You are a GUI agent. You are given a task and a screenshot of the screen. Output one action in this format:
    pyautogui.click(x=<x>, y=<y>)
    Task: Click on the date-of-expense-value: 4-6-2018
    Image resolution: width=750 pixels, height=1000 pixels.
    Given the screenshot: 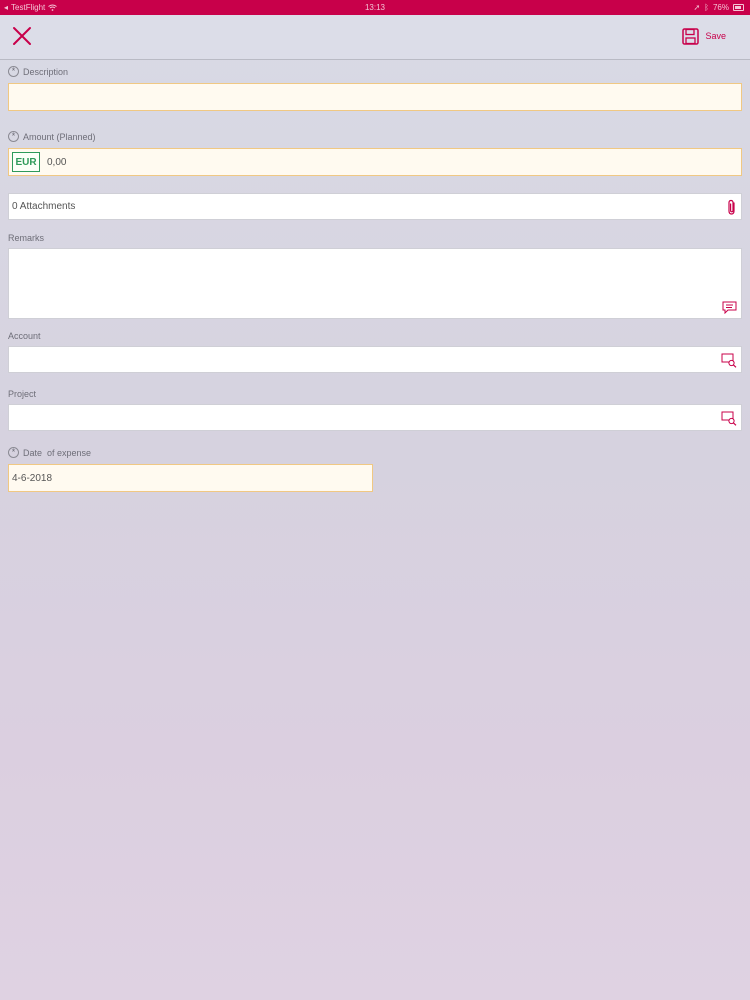 What is the action you would take?
    pyautogui.click(x=32, y=478)
    